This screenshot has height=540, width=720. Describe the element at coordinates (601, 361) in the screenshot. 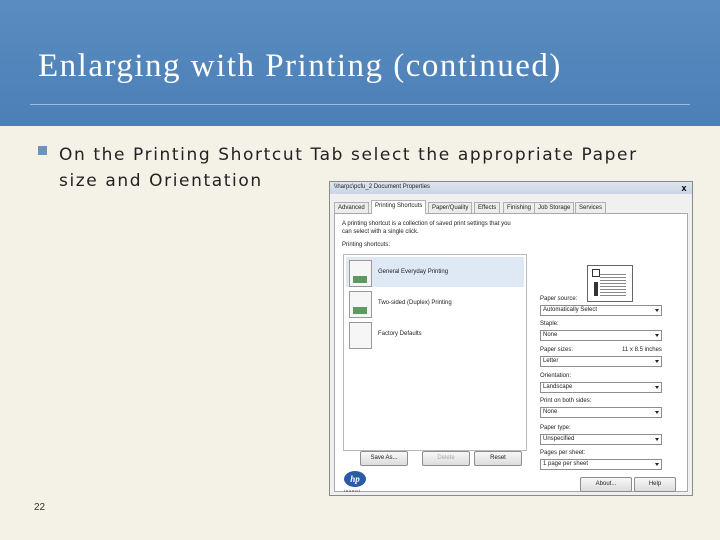

I see `paper-size-select: Letter` at that location.